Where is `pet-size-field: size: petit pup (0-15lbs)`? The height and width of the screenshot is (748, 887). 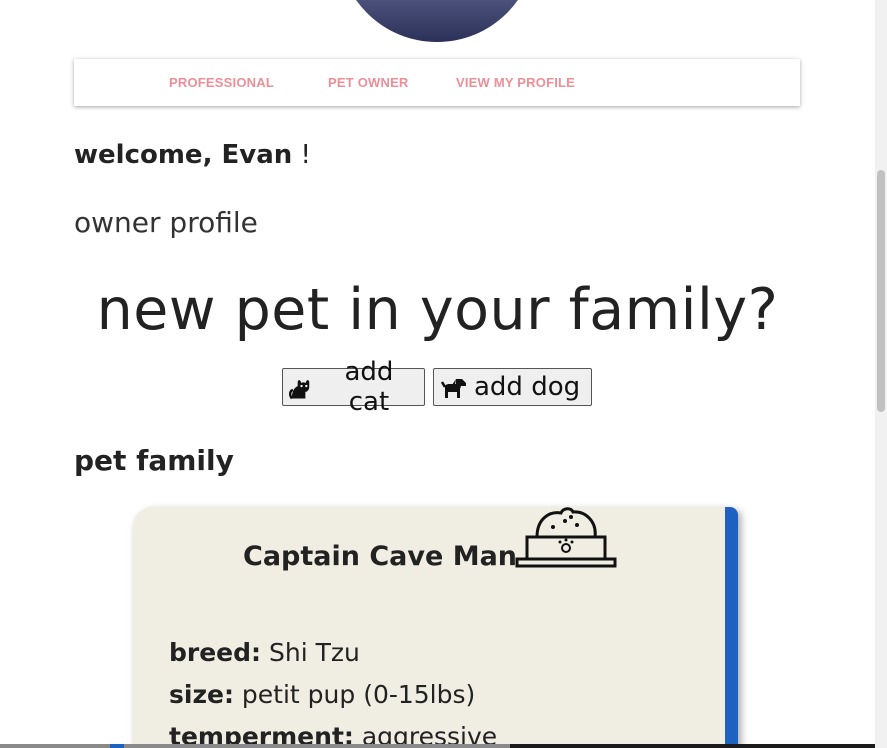
pet-size-field: size: petit pup (0-15lbs) is located at coordinates (322, 694).